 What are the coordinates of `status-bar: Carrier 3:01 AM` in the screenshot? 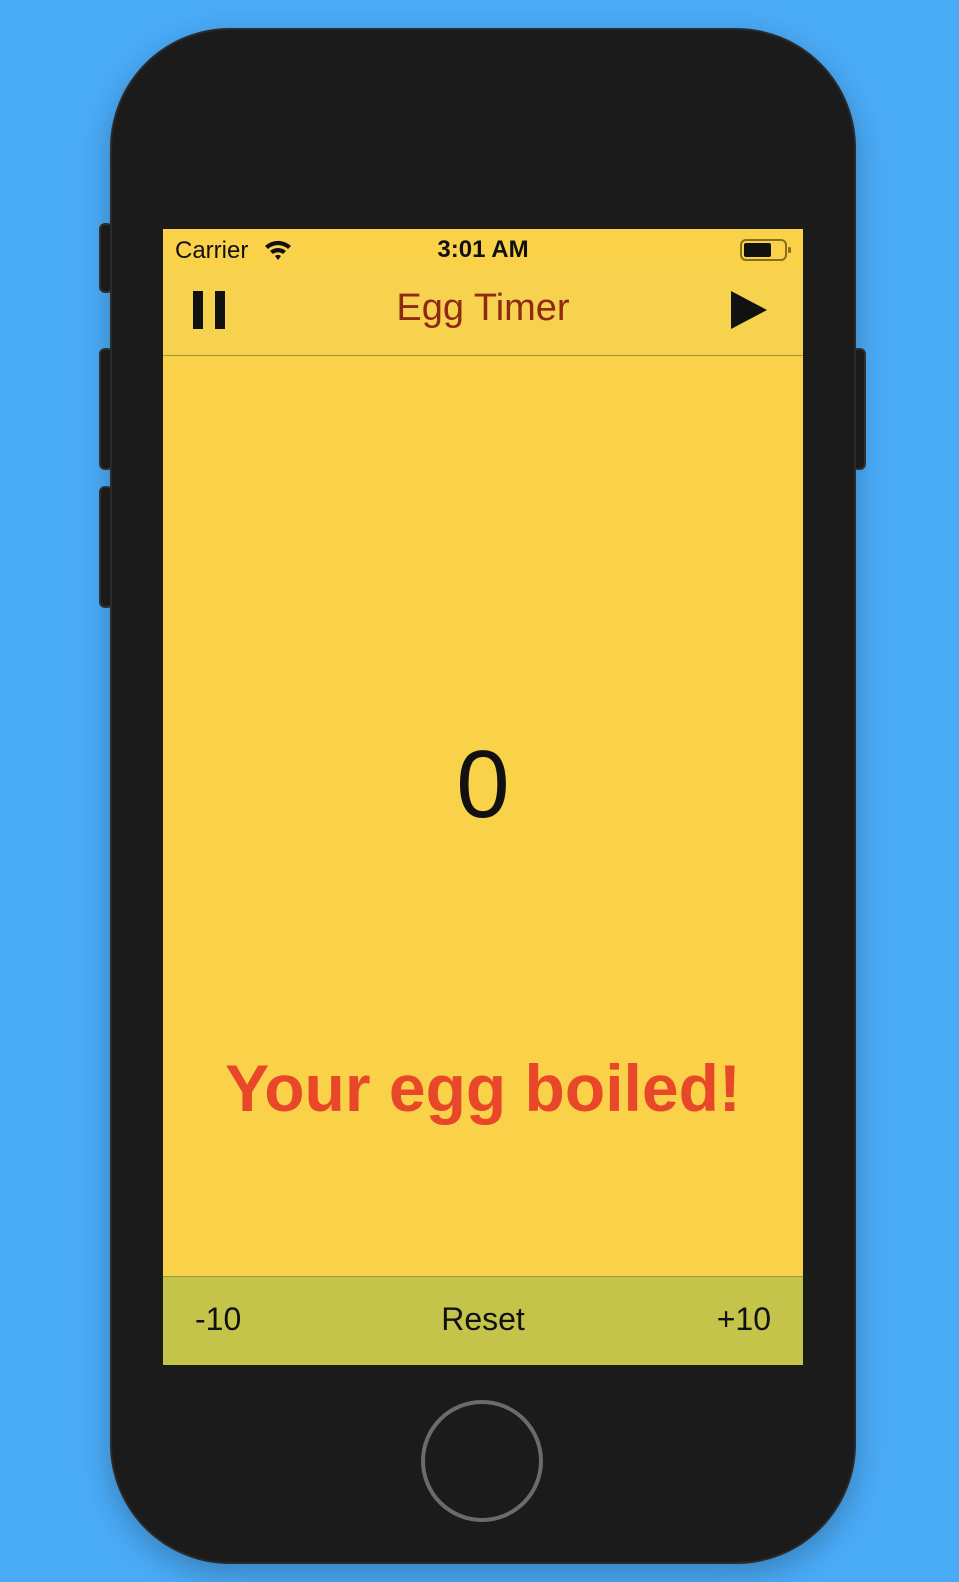 It's located at (483, 249).